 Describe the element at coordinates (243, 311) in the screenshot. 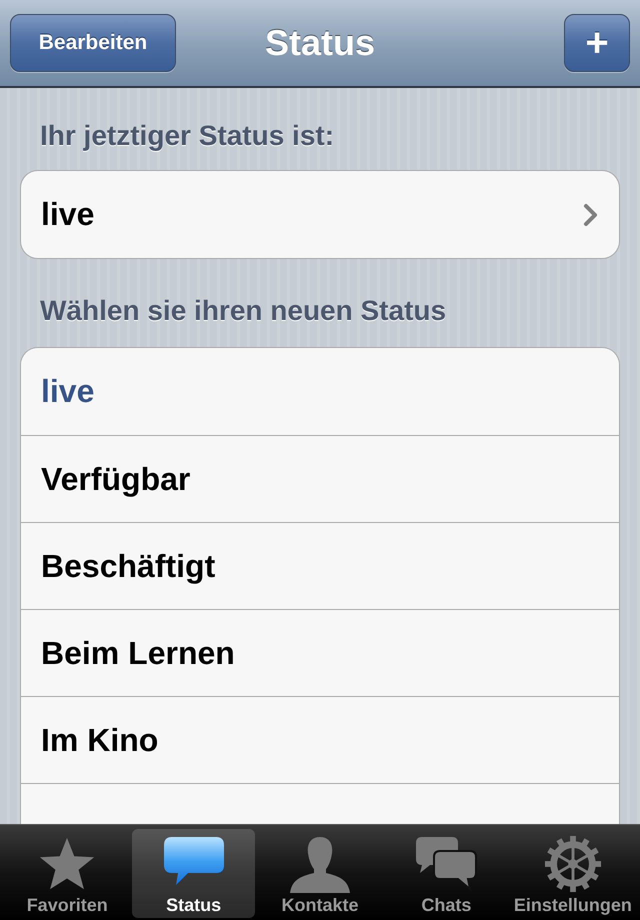

I see `section-header: Wählen sie ihren neuen Status` at that location.